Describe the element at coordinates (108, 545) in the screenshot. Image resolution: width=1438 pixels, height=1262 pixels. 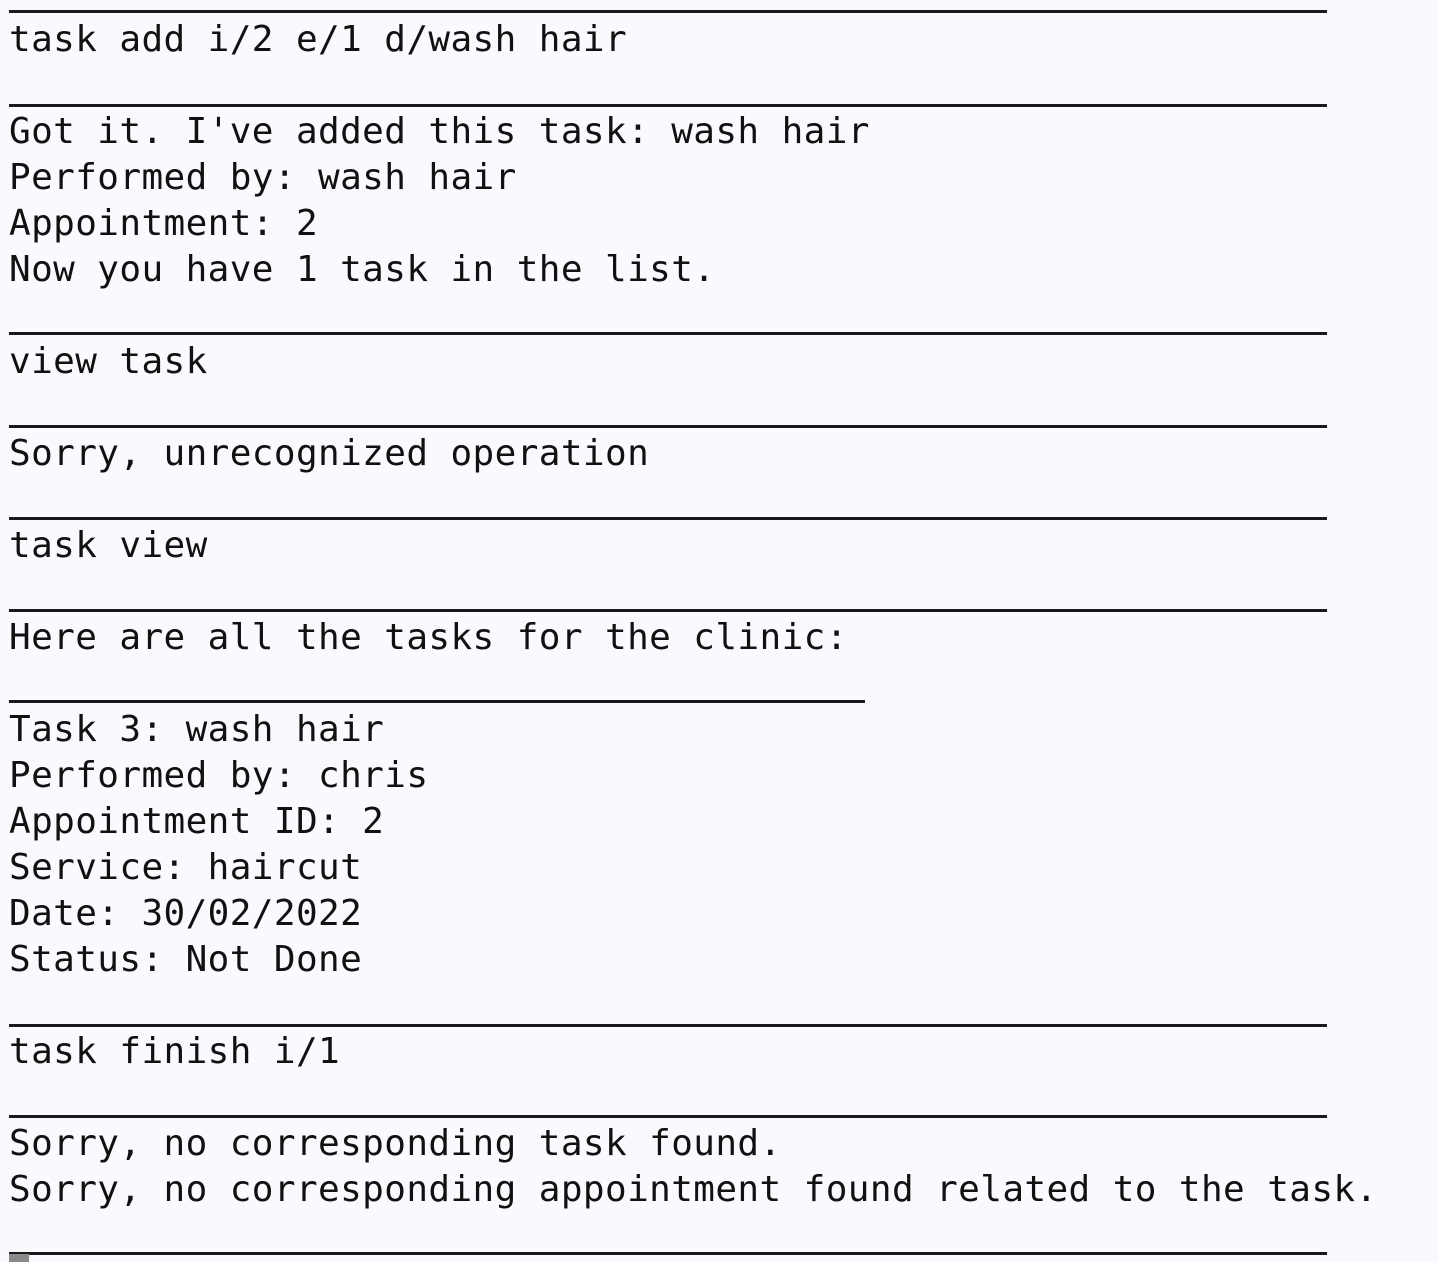
I see `command-line: task view` at that location.